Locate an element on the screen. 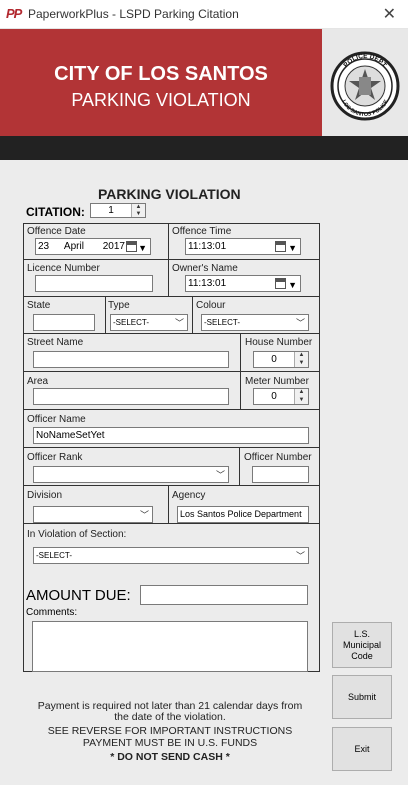 This screenshot has width=408, height=785. state-cell: State is located at coordinates (65, 315).